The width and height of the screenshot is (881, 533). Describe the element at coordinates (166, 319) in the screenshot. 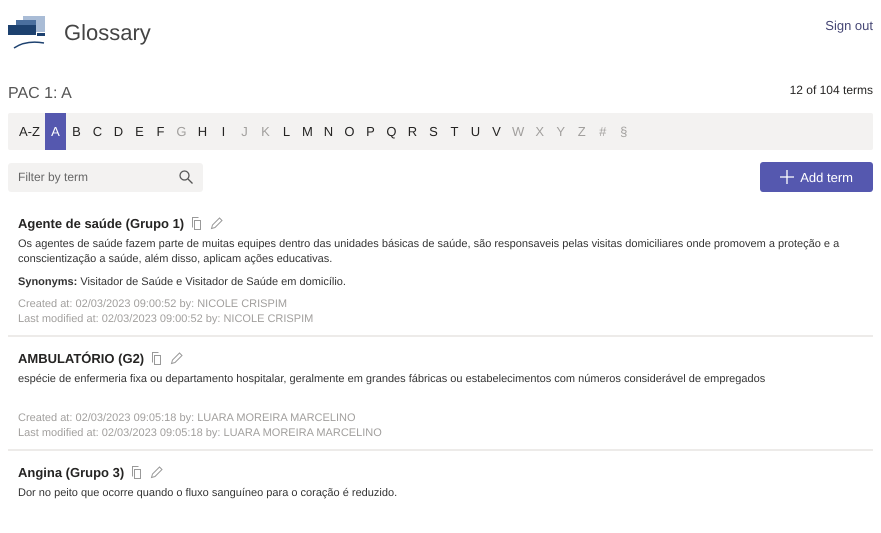

I see `modified-info: Last modified at: 02/03/2023 09:00:52 by: NICOLE CRISPIM` at that location.